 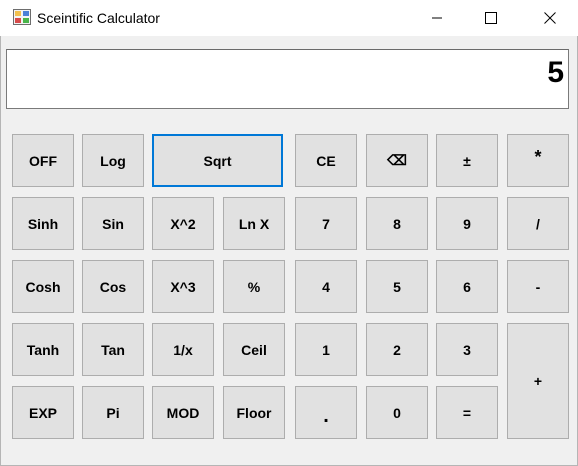 I want to click on window-border-left, so click(x=0, y=251).